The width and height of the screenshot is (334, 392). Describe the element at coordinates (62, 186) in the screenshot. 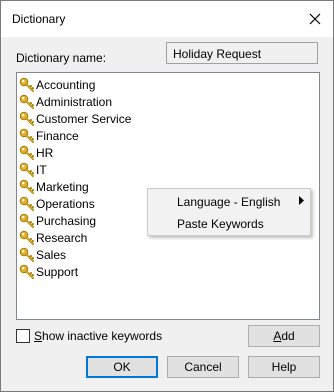

I see `list-item-label: Marketing` at that location.